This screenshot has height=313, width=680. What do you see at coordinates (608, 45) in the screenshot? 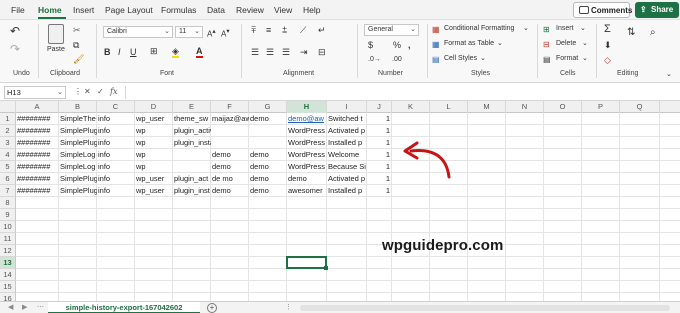
I see `fill-icon: ⬇` at bounding box center [608, 45].